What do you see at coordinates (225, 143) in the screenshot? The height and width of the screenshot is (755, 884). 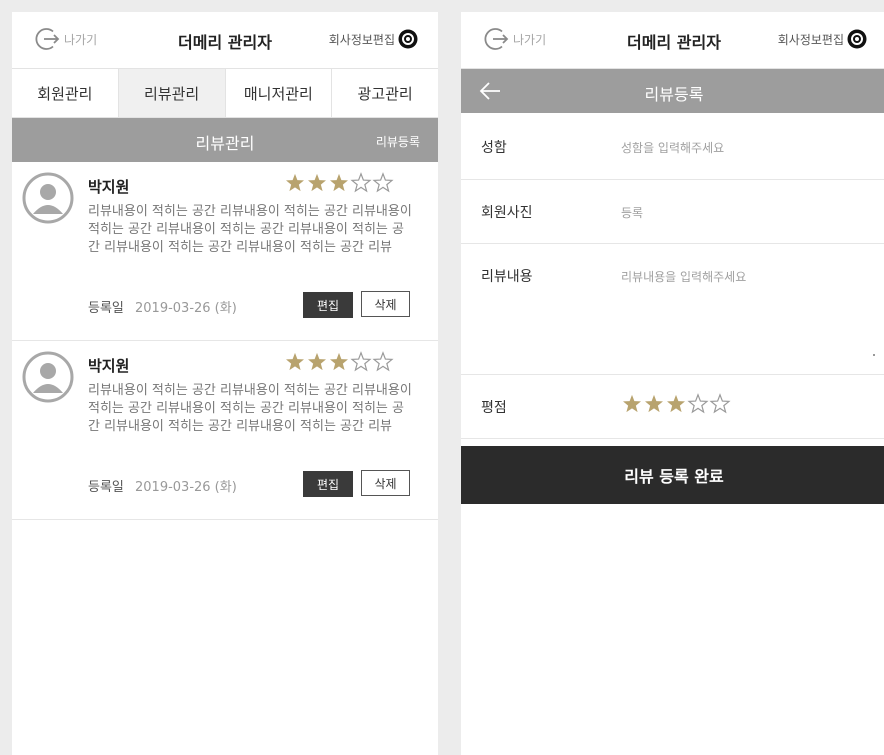 I see `section-title: 리뷰관리` at bounding box center [225, 143].